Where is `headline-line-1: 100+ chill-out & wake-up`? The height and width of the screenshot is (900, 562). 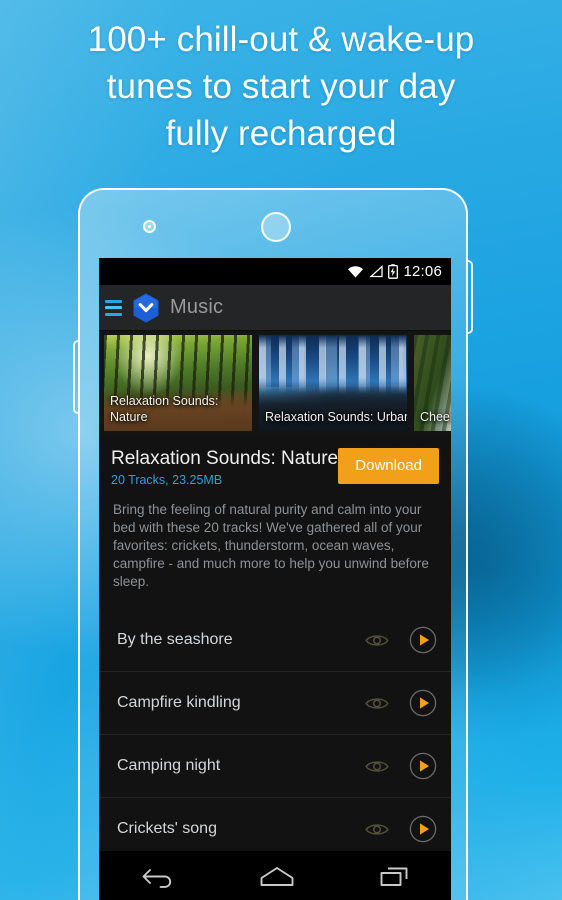 headline-line-1: 100+ chill-out & wake-up is located at coordinates (281, 39).